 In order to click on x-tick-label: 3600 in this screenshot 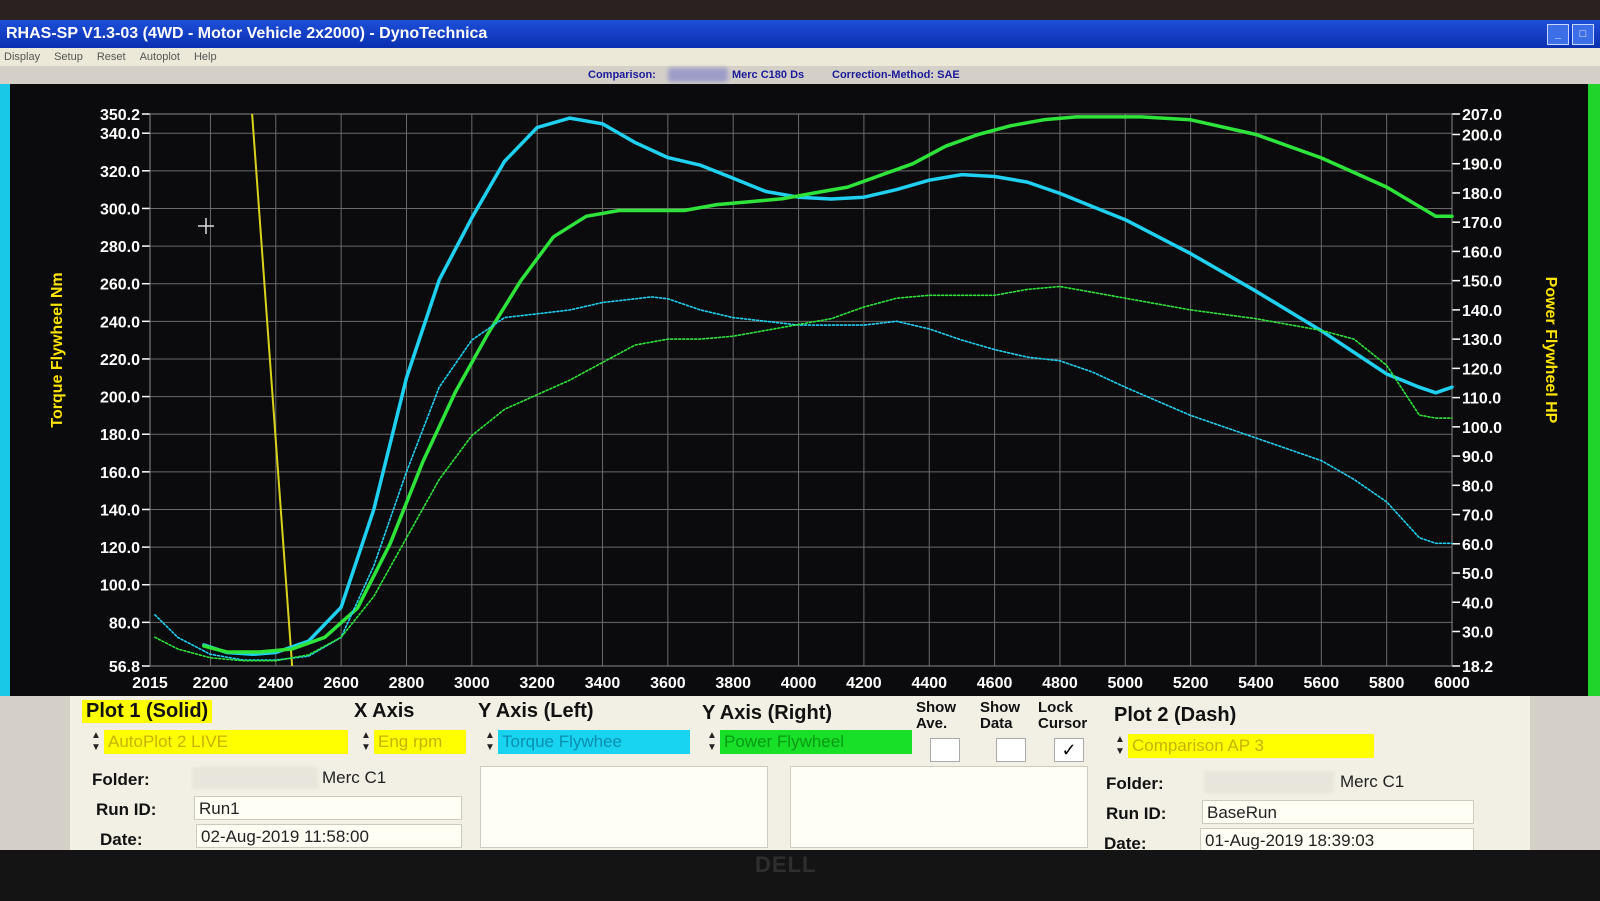, I will do `click(668, 683)`.